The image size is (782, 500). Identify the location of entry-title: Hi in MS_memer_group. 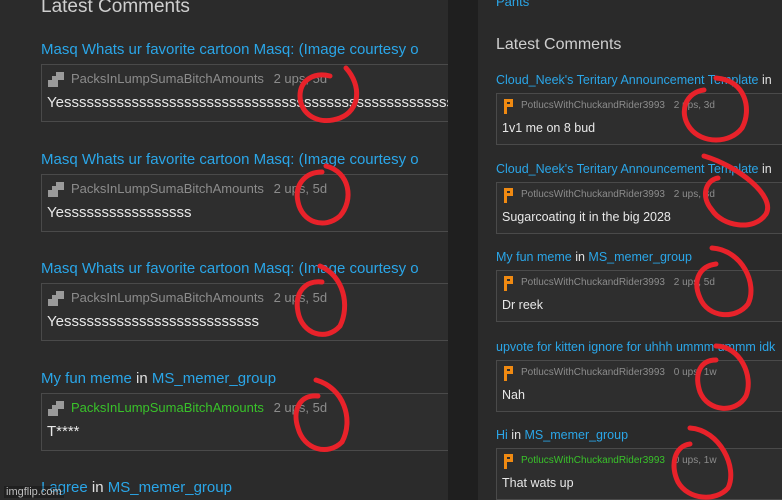
(562, 435).